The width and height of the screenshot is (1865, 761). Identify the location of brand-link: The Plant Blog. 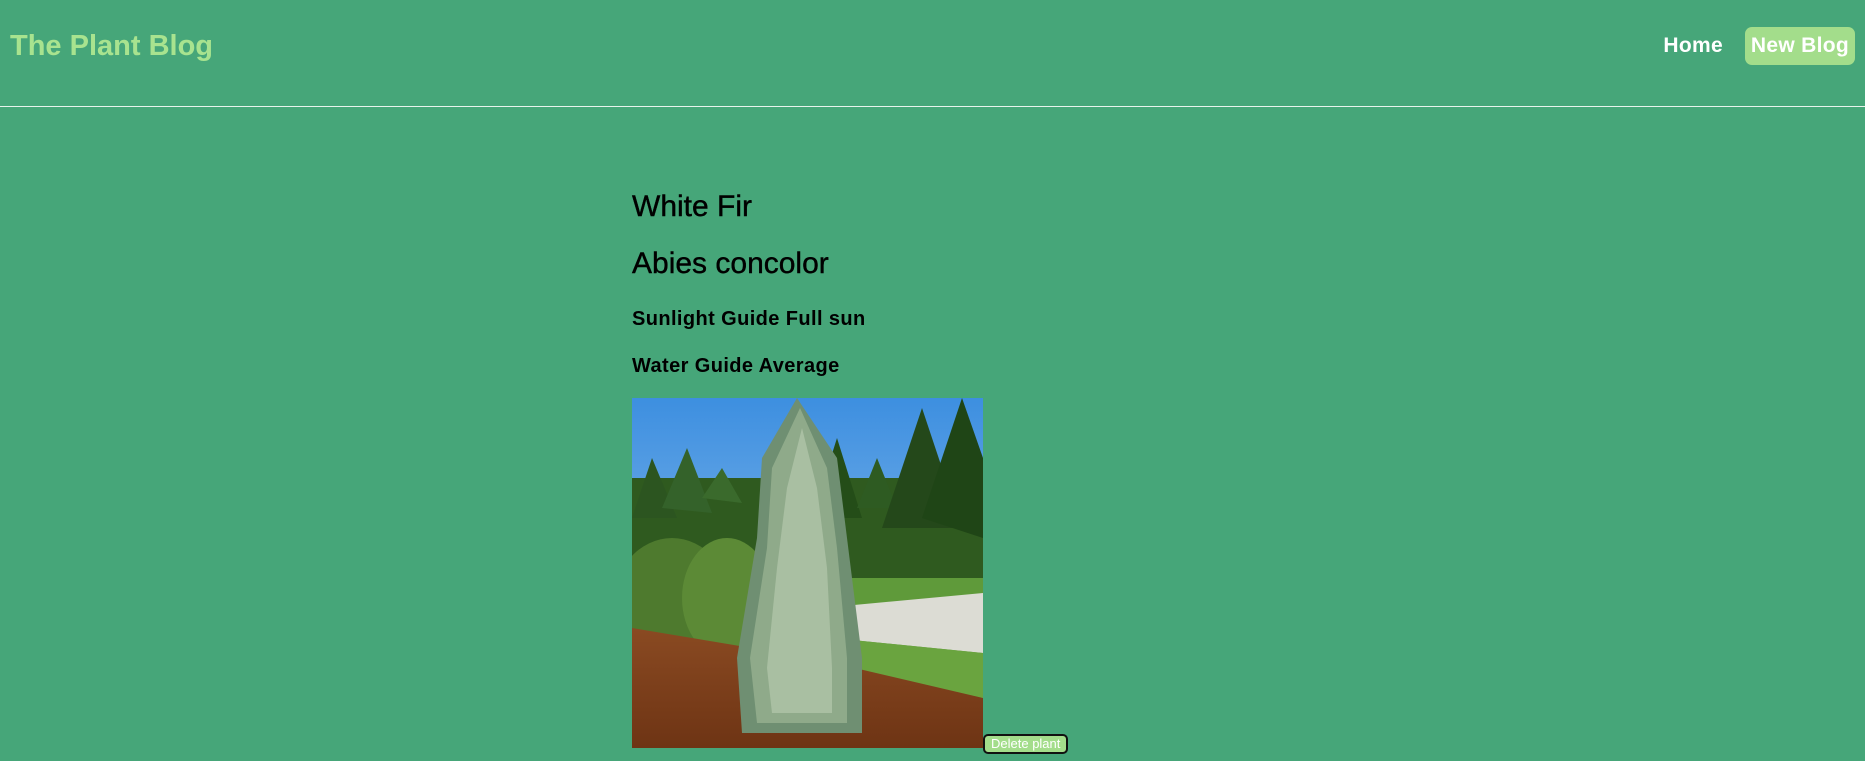
(111, 46).